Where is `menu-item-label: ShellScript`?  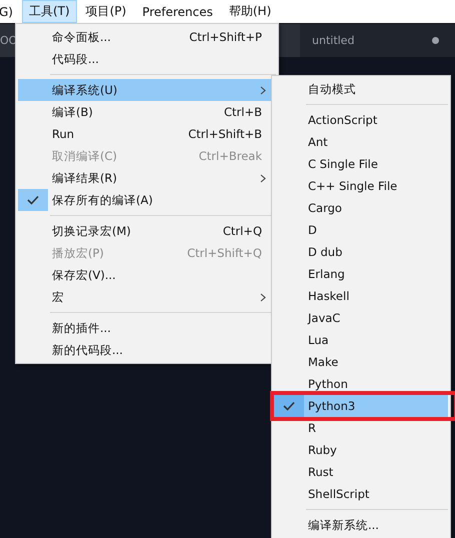
menu-item-label: ShellScript is located at coordinates (338, 494).